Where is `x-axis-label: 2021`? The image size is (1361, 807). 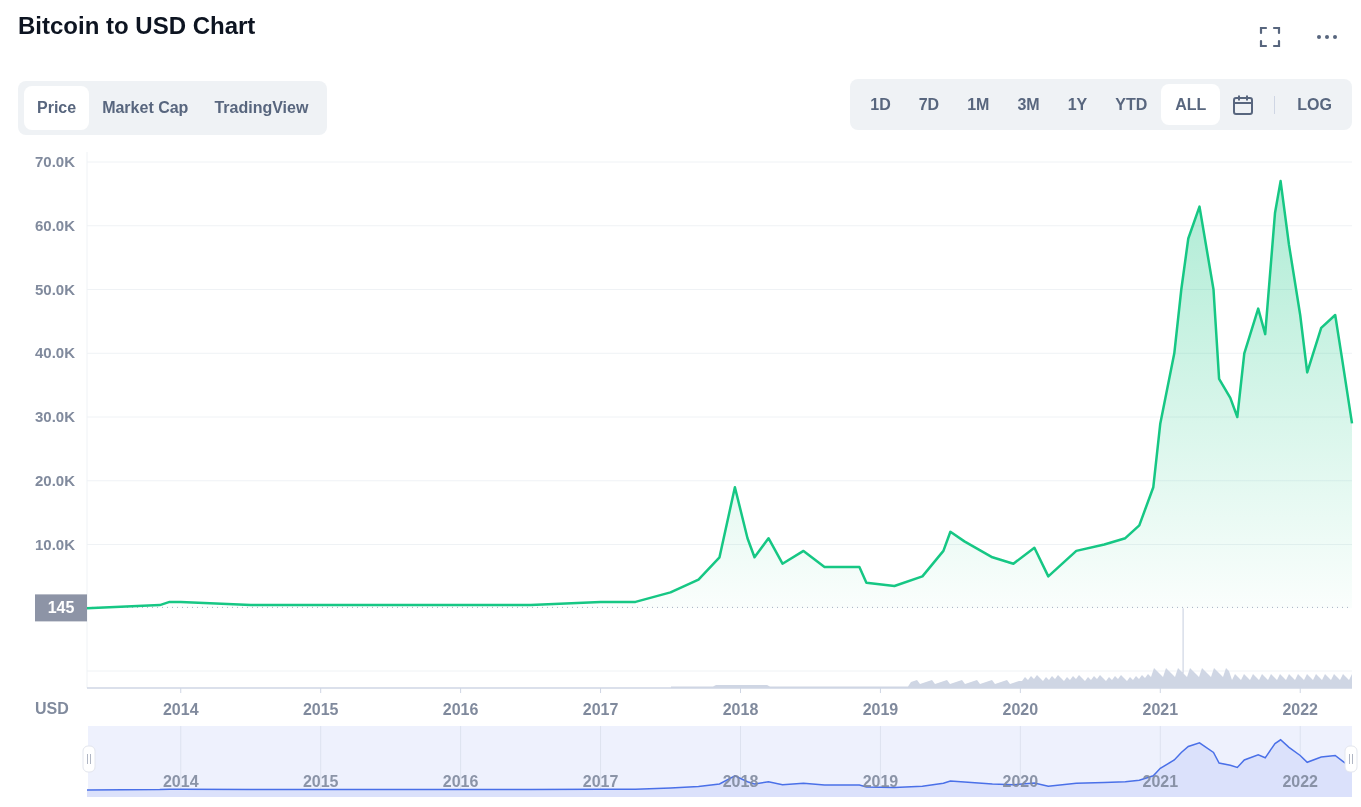
x-axis-label: 2021 is located at coordinates (1160, 709).